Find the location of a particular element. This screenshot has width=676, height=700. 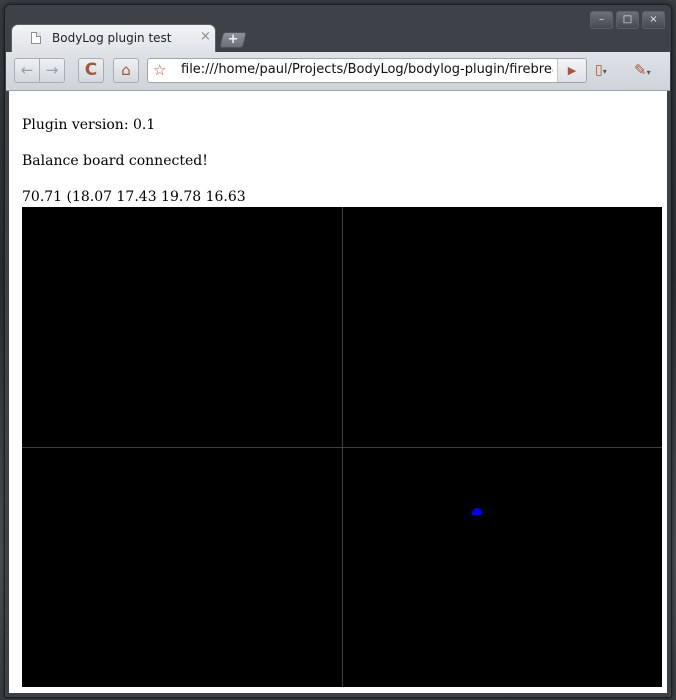

wrench-icon: ✎ is located at coordinates (640, 70).